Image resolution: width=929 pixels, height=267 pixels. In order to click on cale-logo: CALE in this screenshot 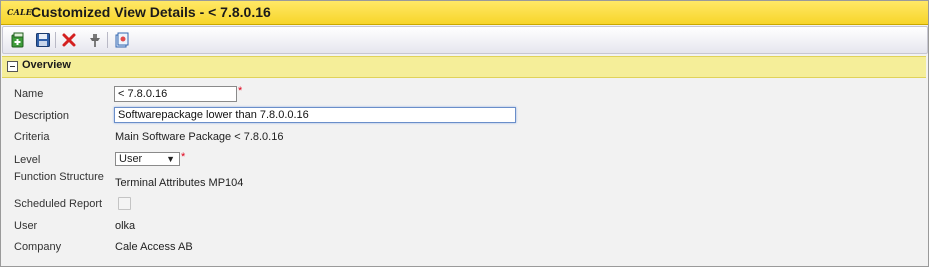, I will do `click(20, 12)`.